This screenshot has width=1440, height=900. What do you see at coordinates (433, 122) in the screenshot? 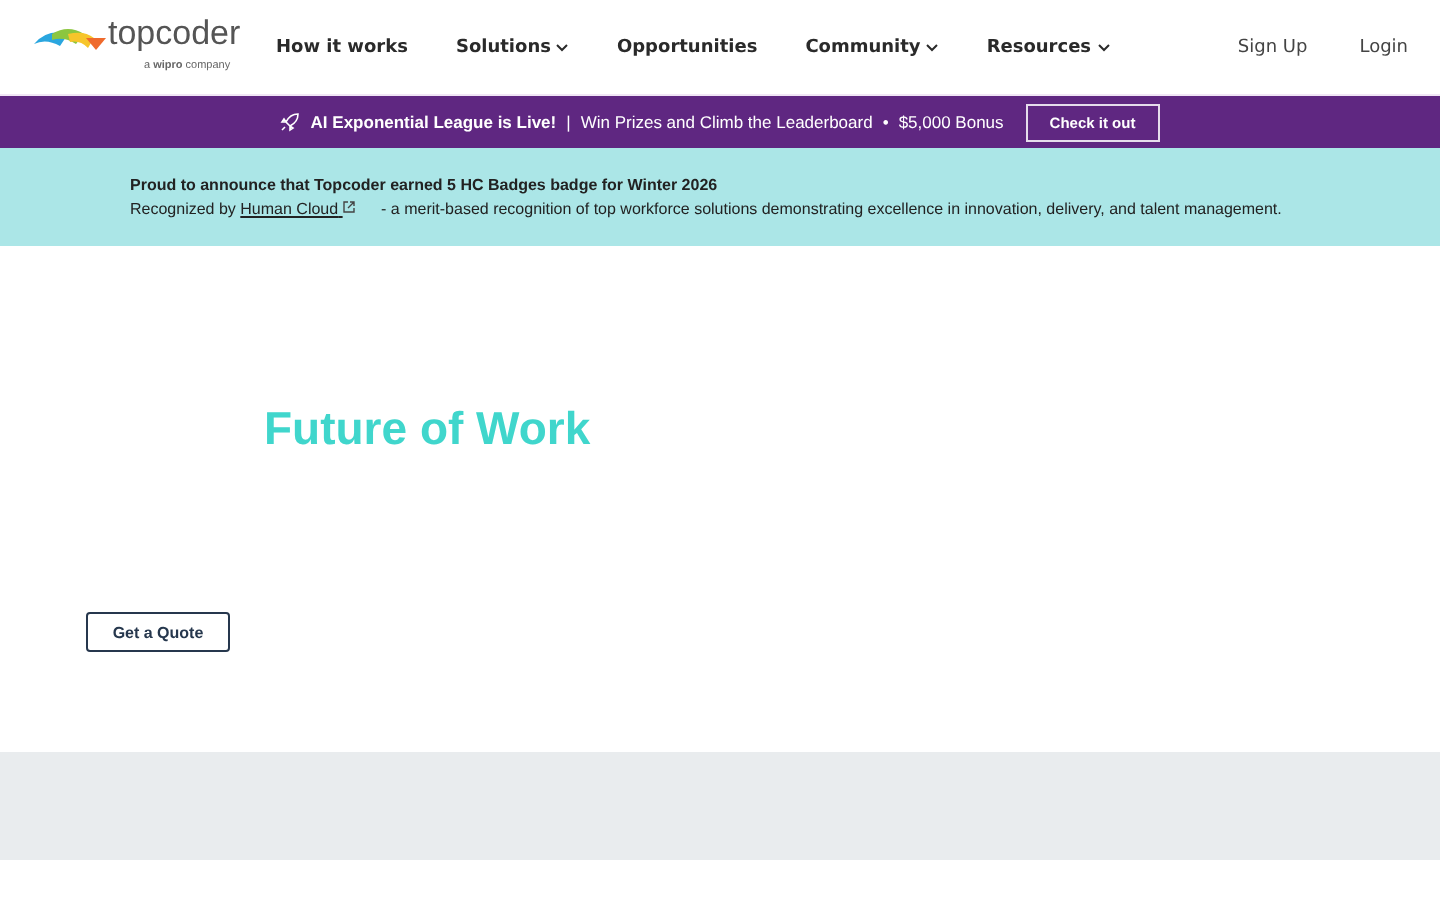
I see `promo-headline: AI Exponential League is Live!` at bounding box center [433, 122].